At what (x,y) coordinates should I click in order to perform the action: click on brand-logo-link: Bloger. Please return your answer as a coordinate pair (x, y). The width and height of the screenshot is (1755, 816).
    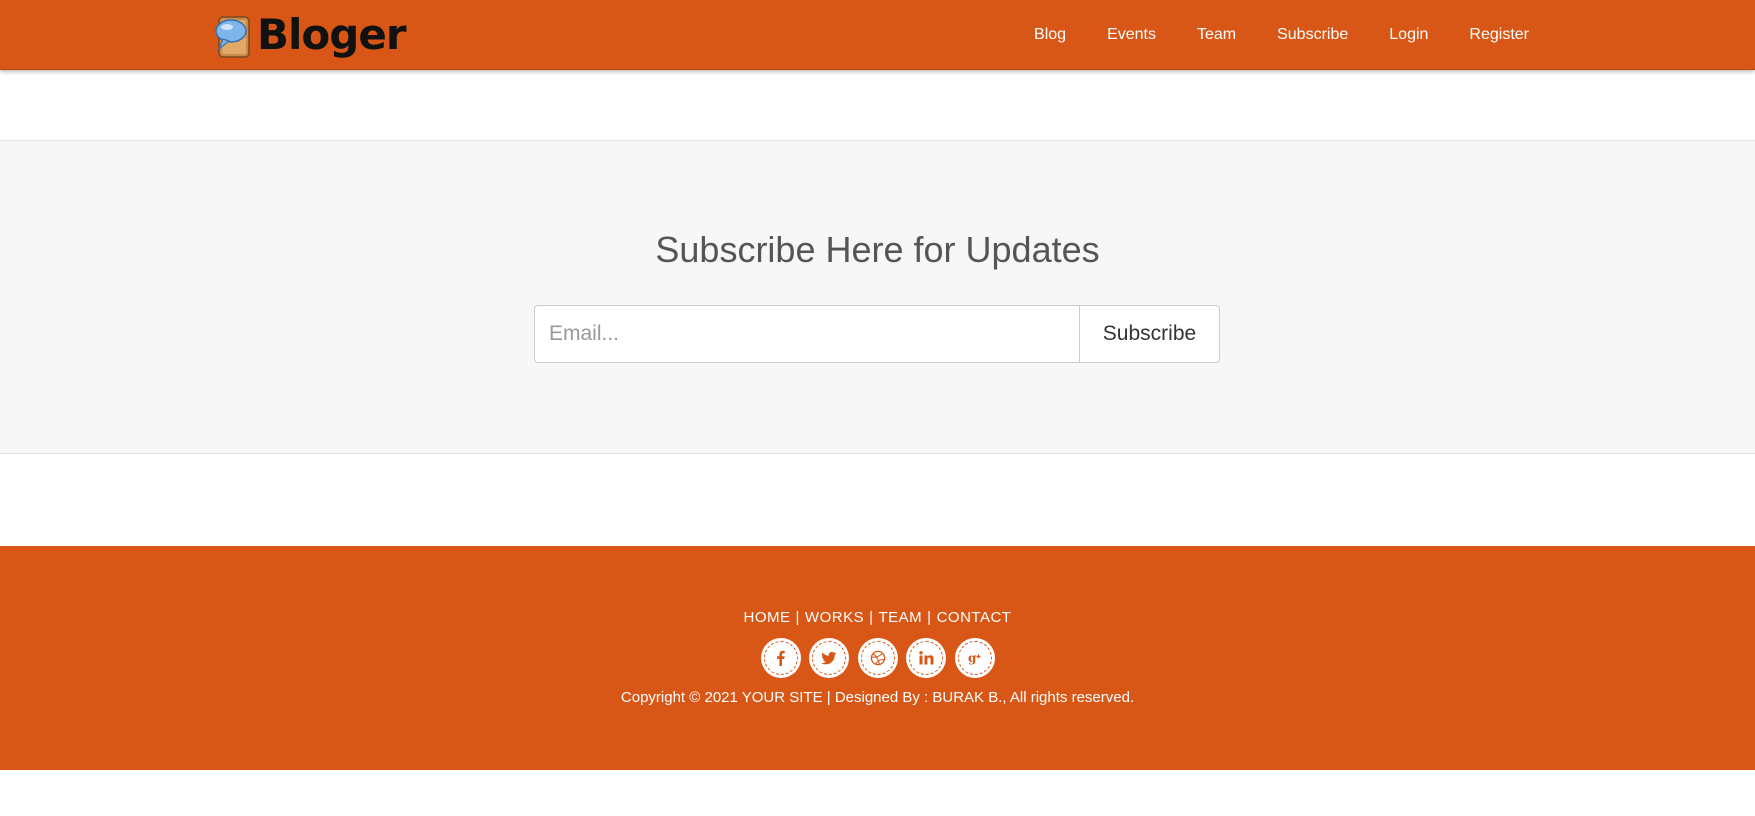
    Looking at the image, I should click on (310, 35).